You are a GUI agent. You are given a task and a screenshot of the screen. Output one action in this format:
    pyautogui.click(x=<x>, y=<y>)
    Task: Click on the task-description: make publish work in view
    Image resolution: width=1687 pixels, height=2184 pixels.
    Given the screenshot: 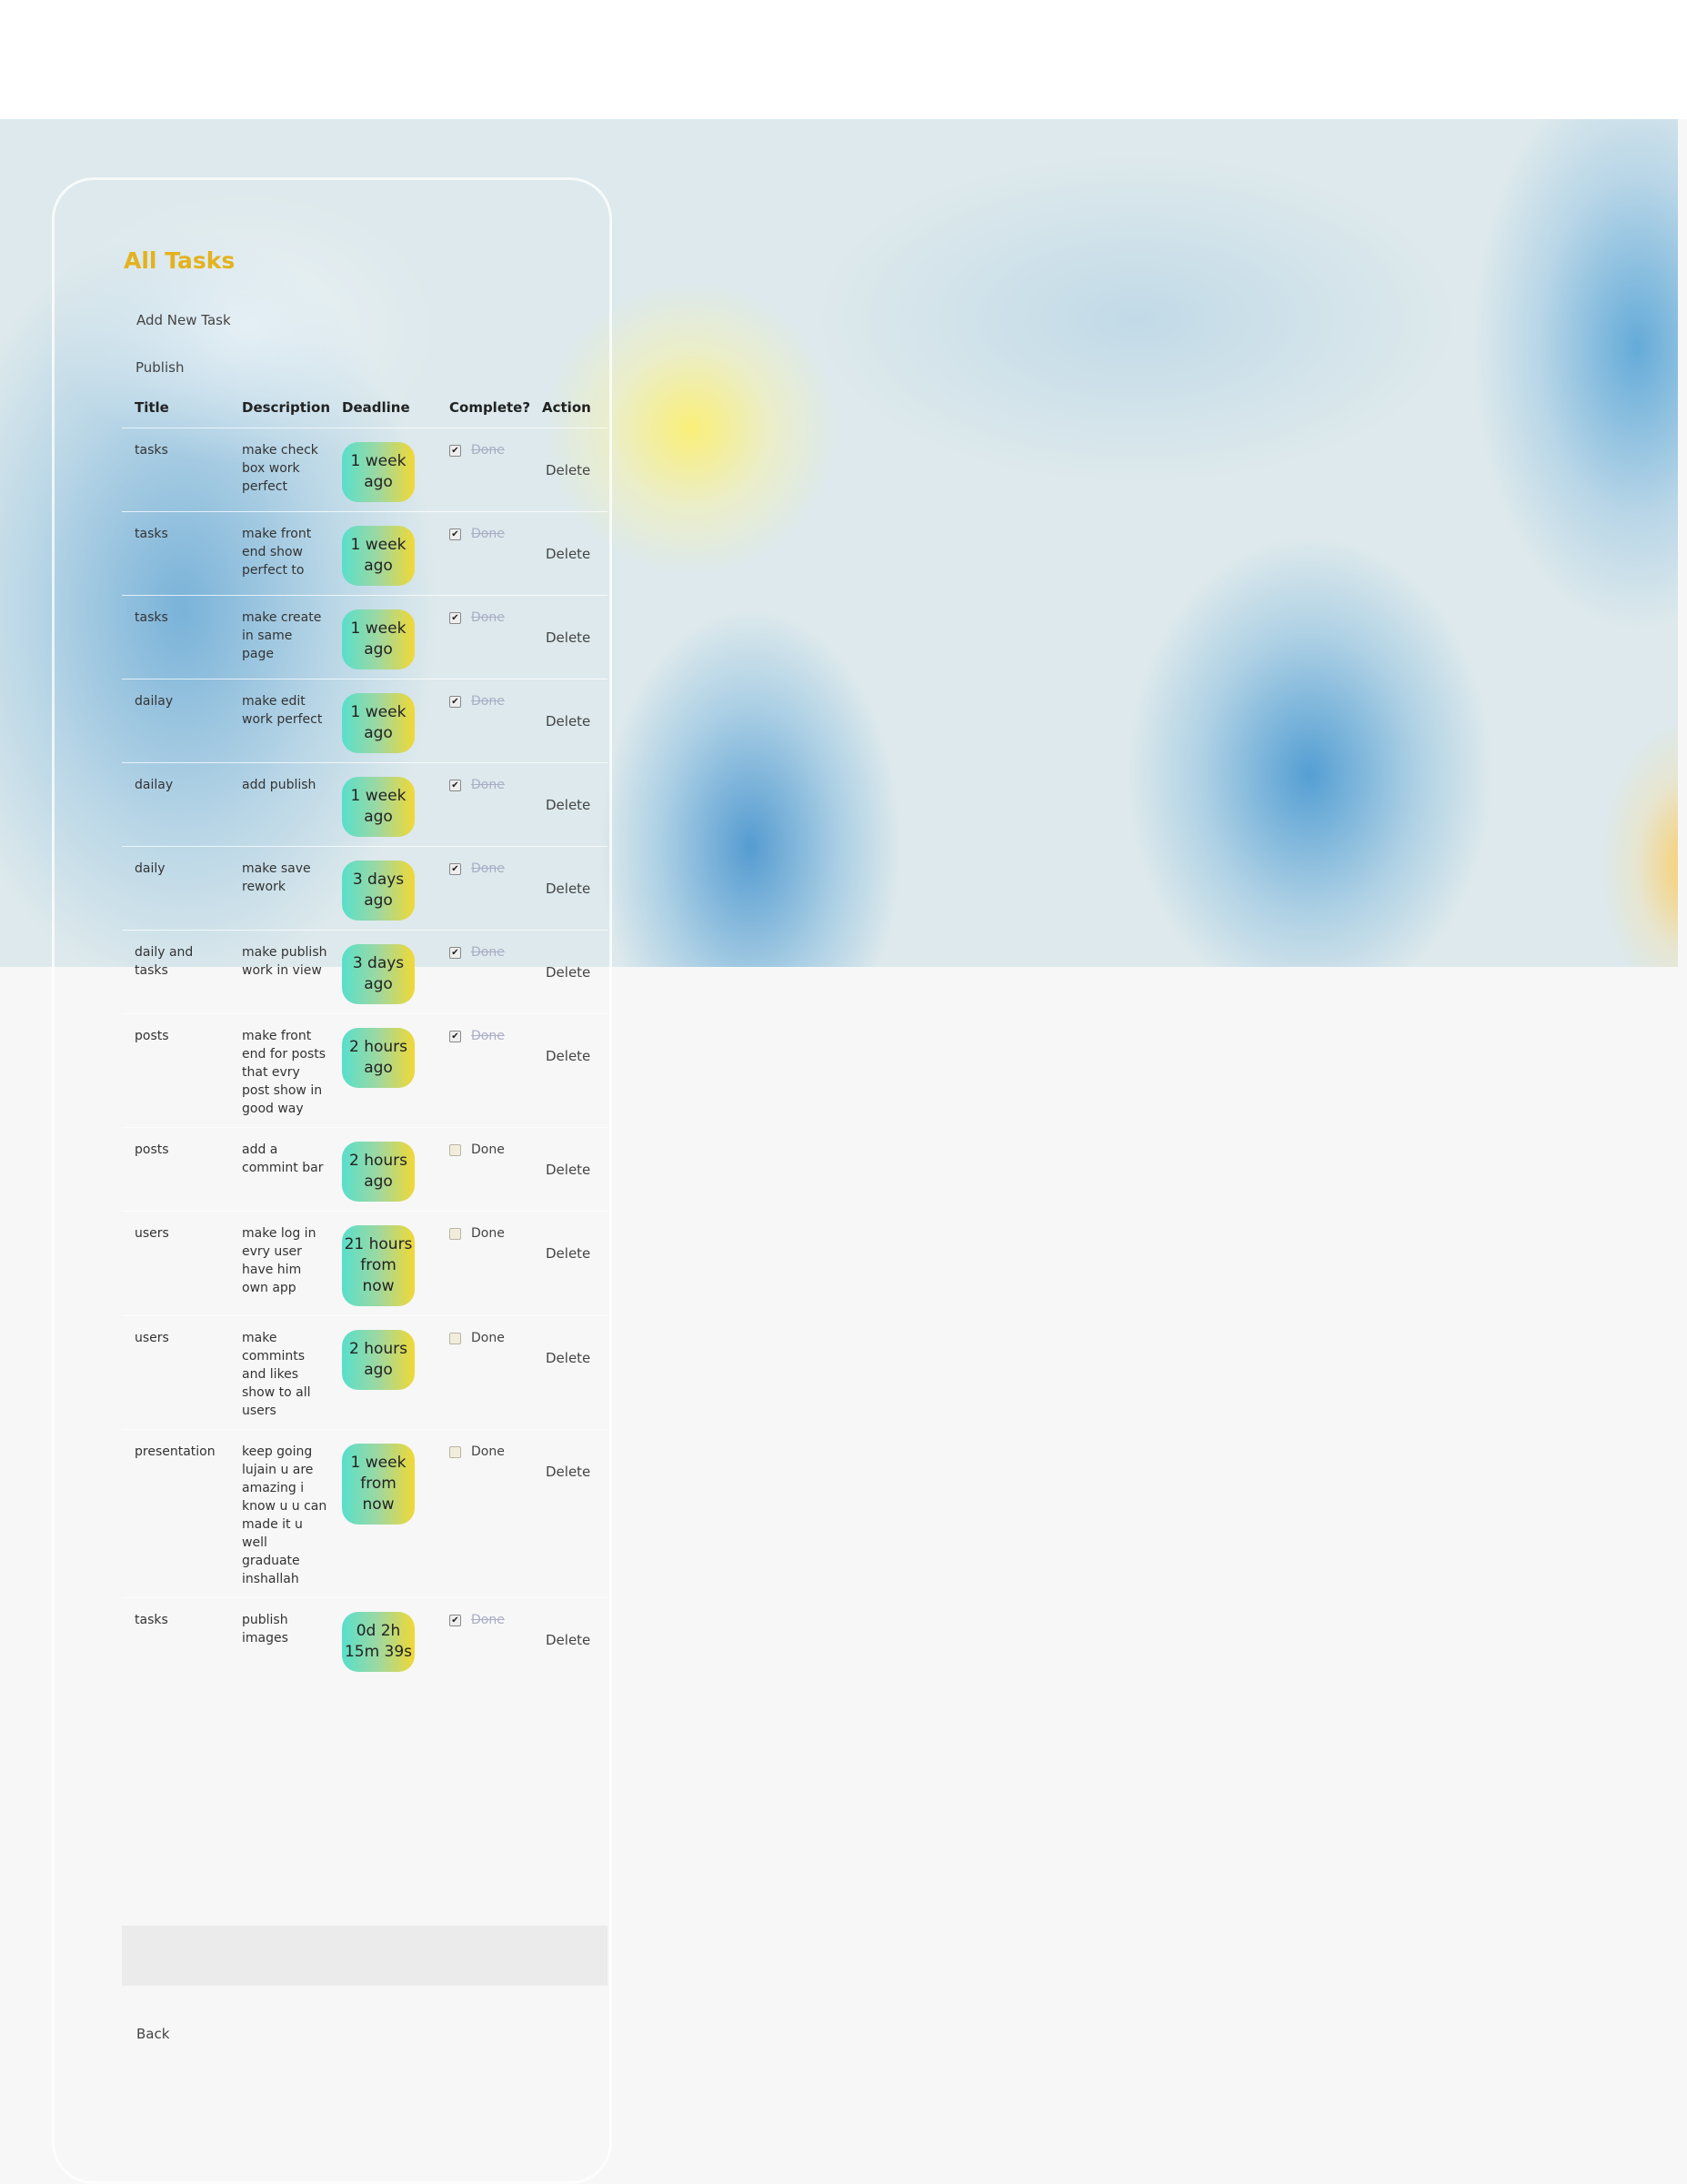 What is the action you would take?
    pyautogui.click(x=279, y=972)
    